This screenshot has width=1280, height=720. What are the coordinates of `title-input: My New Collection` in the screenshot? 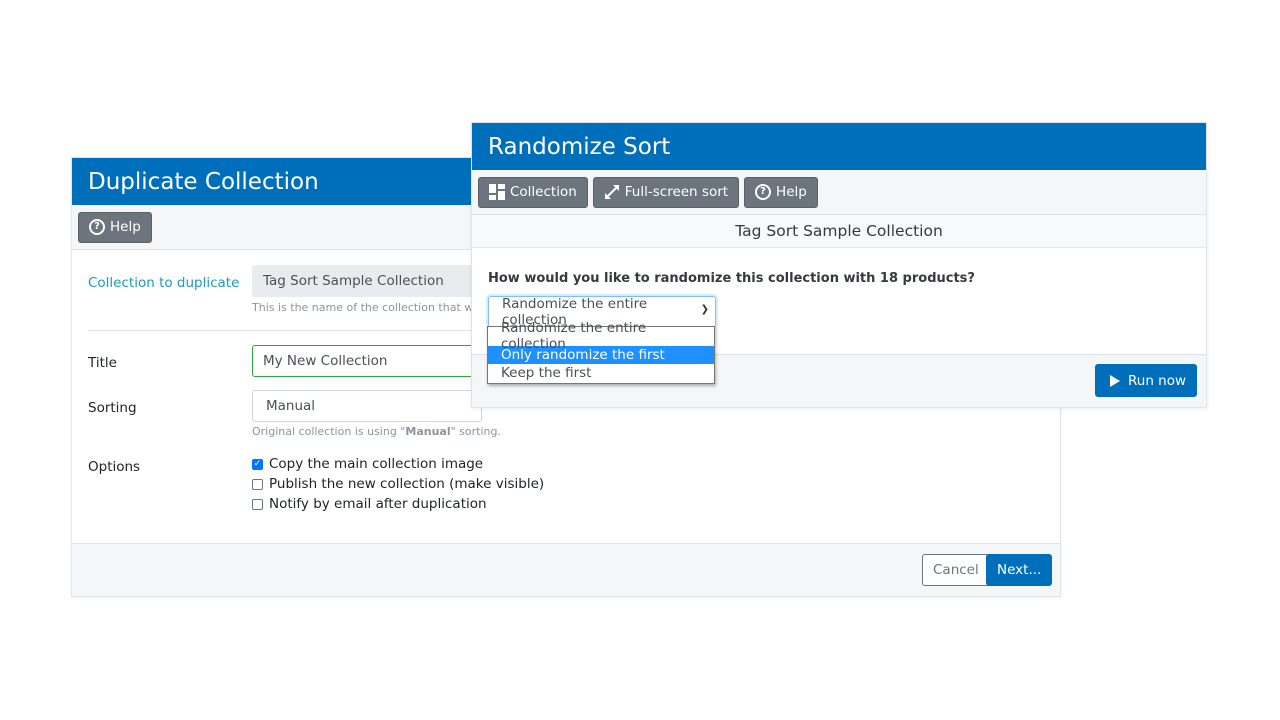 It's located at (367, 361).